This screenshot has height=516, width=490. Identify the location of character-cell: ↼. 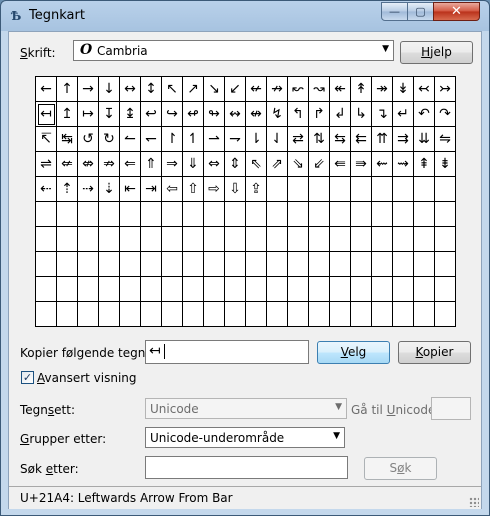
(130, 139).